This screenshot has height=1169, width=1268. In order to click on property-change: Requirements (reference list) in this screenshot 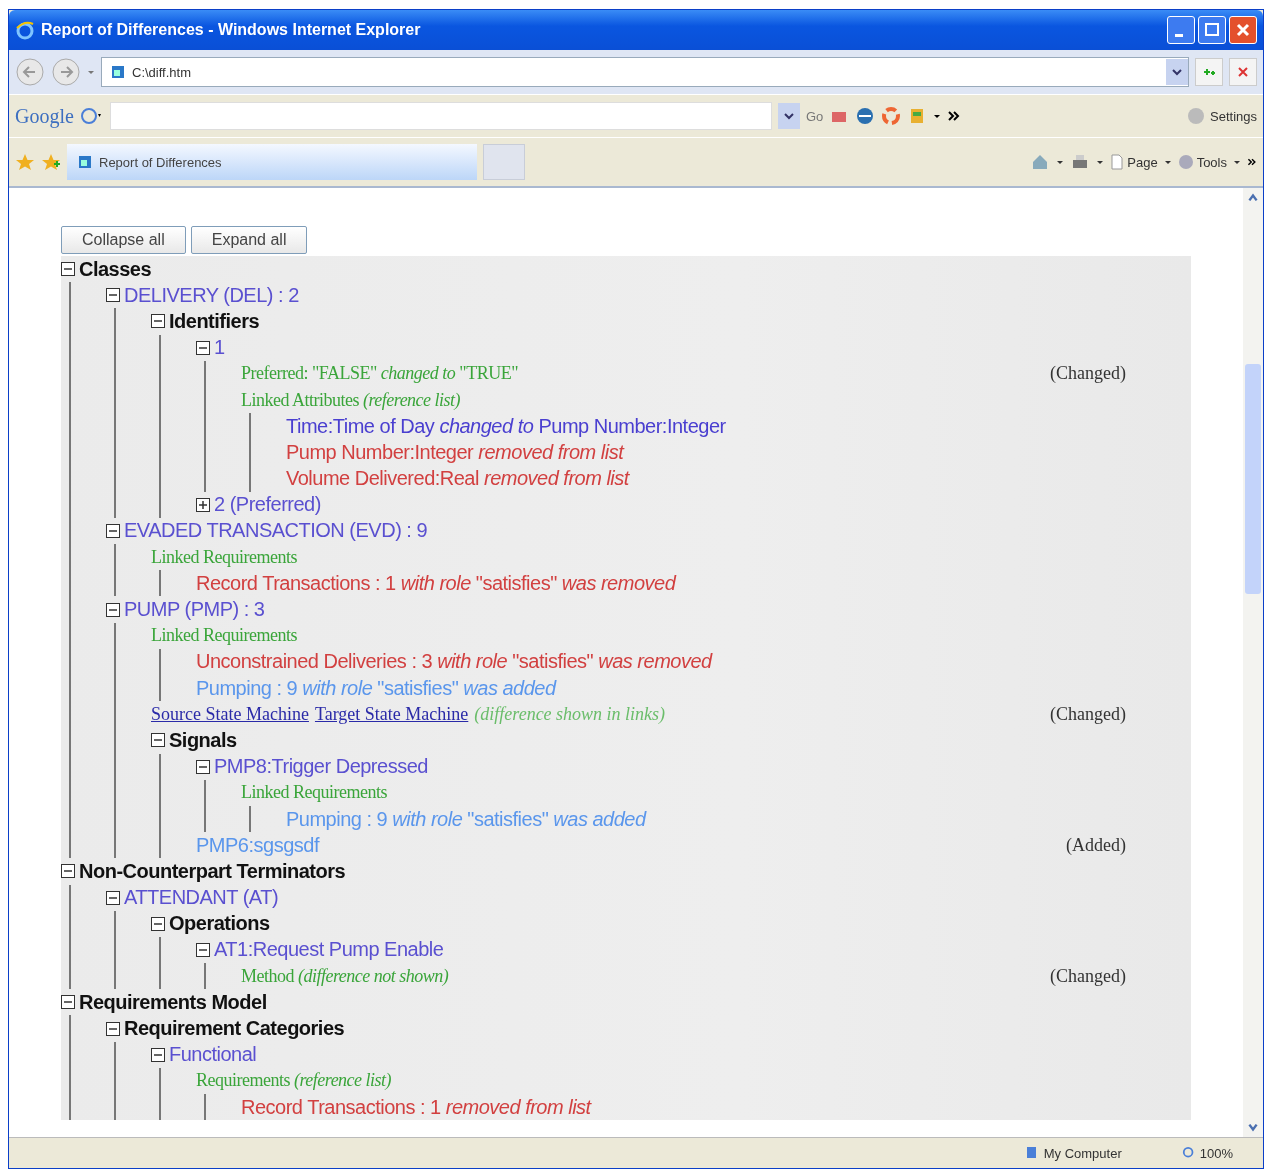, I will do `click(294, 1081)`.